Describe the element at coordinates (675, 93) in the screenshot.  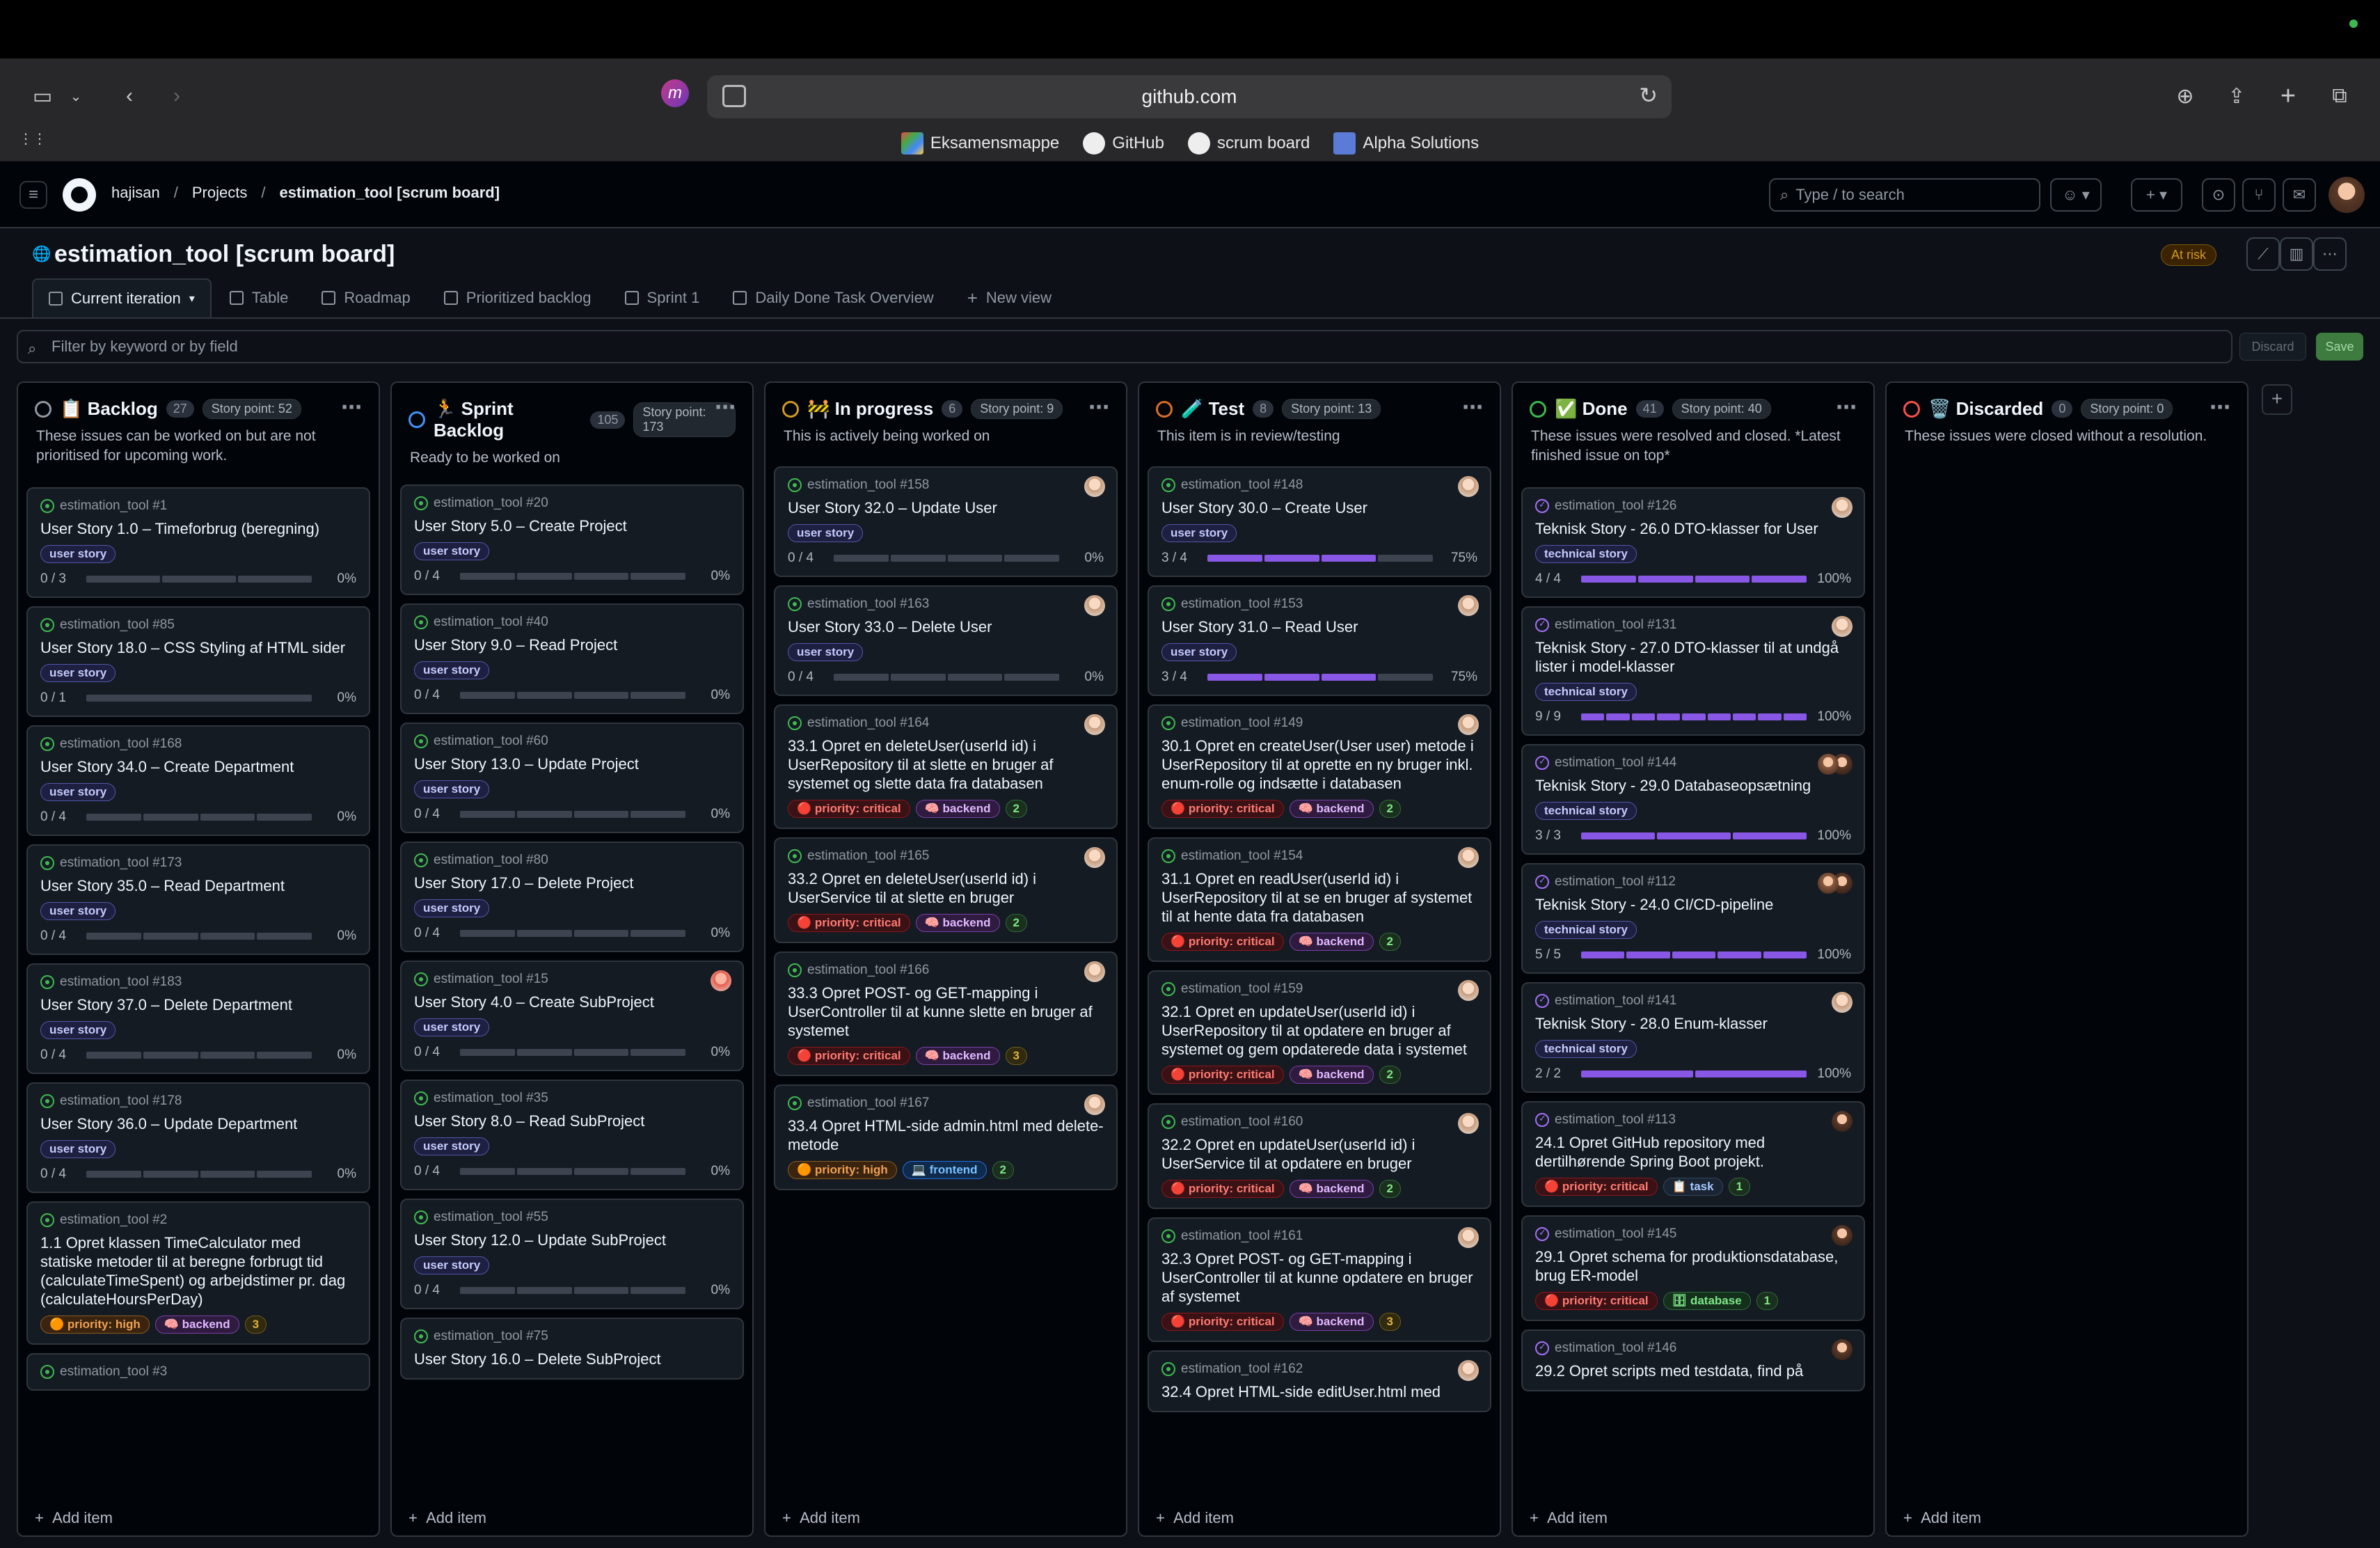
I see `tab-favicon-icon: m` at that location.